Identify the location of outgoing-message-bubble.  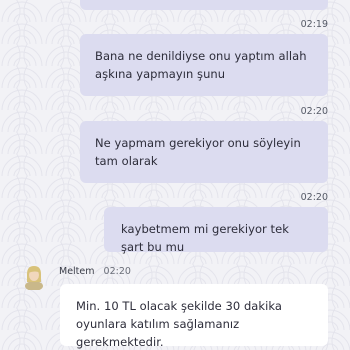
(204, 5).